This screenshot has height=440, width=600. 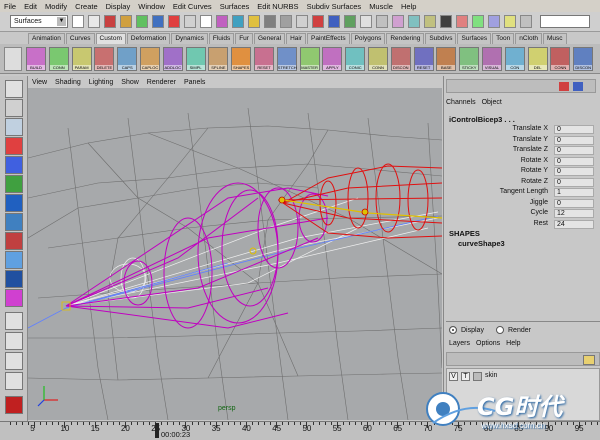 What do you see at coordinates (459, 343) in the screenshot?
I see `layer-menu-layers: Layers` at bounding box center [459, 343].